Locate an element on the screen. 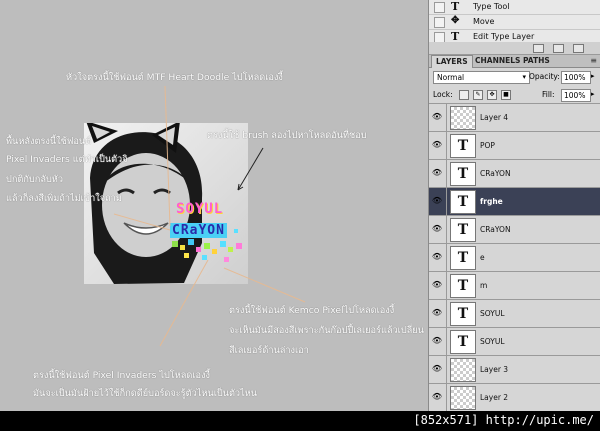 This screenshot has width=600, height=431. lock-transparency-icon is located at coordinates (464, 95).